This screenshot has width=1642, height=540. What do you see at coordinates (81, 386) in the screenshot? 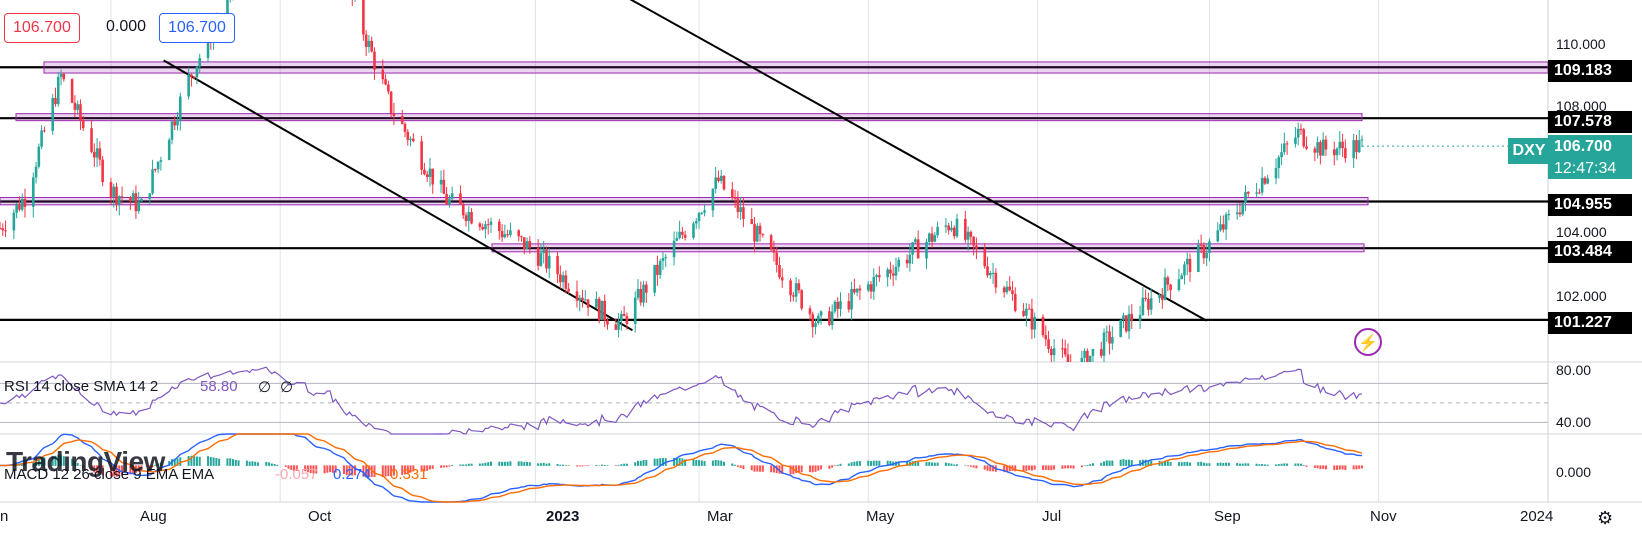
I see `rsi-label: RSI 14 close SMA 14 2` at bounding box center [81, 386].